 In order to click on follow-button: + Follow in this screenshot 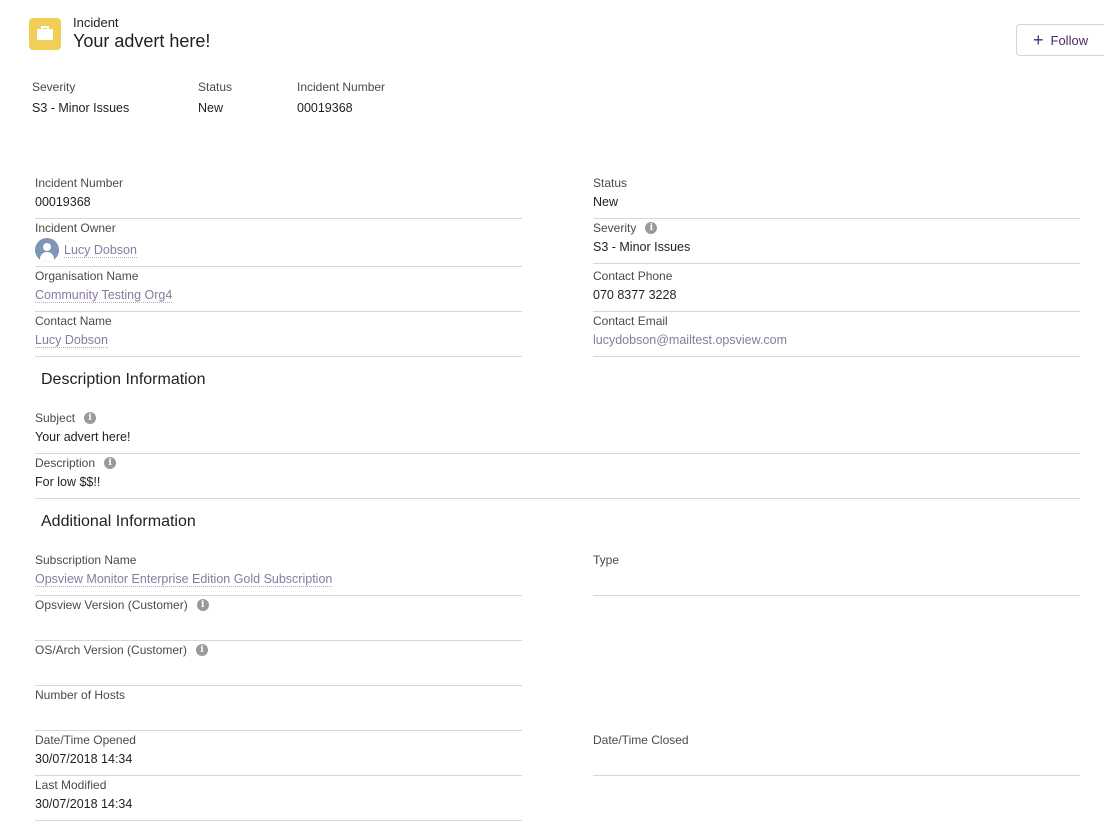, I will do `click(1060, 40)`.